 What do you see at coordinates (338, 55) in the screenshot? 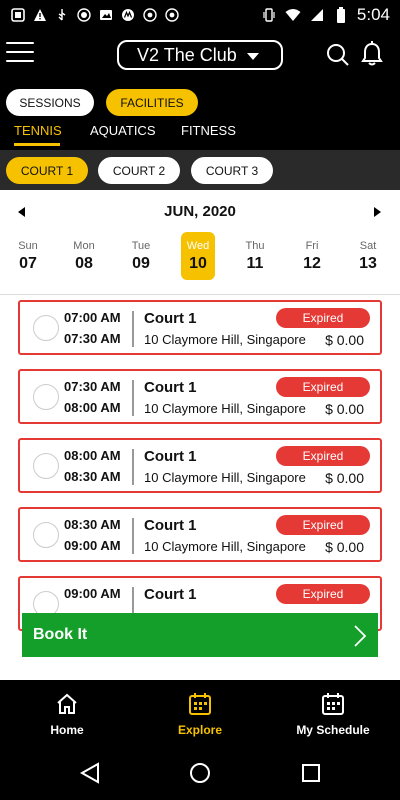
I see `search-icon` at bounding box center [338, 55].